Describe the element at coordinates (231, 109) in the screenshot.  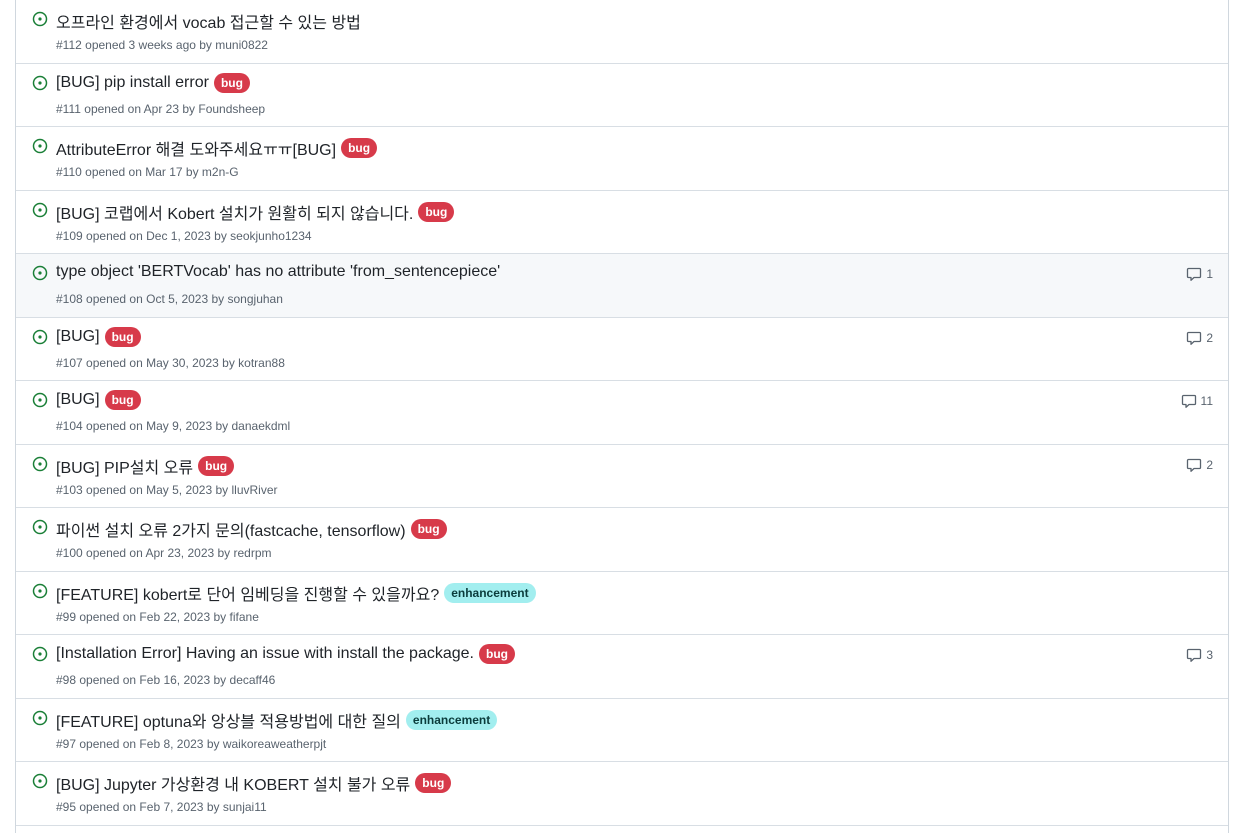
I see `issue-author-link: Foundsheep` at that location.